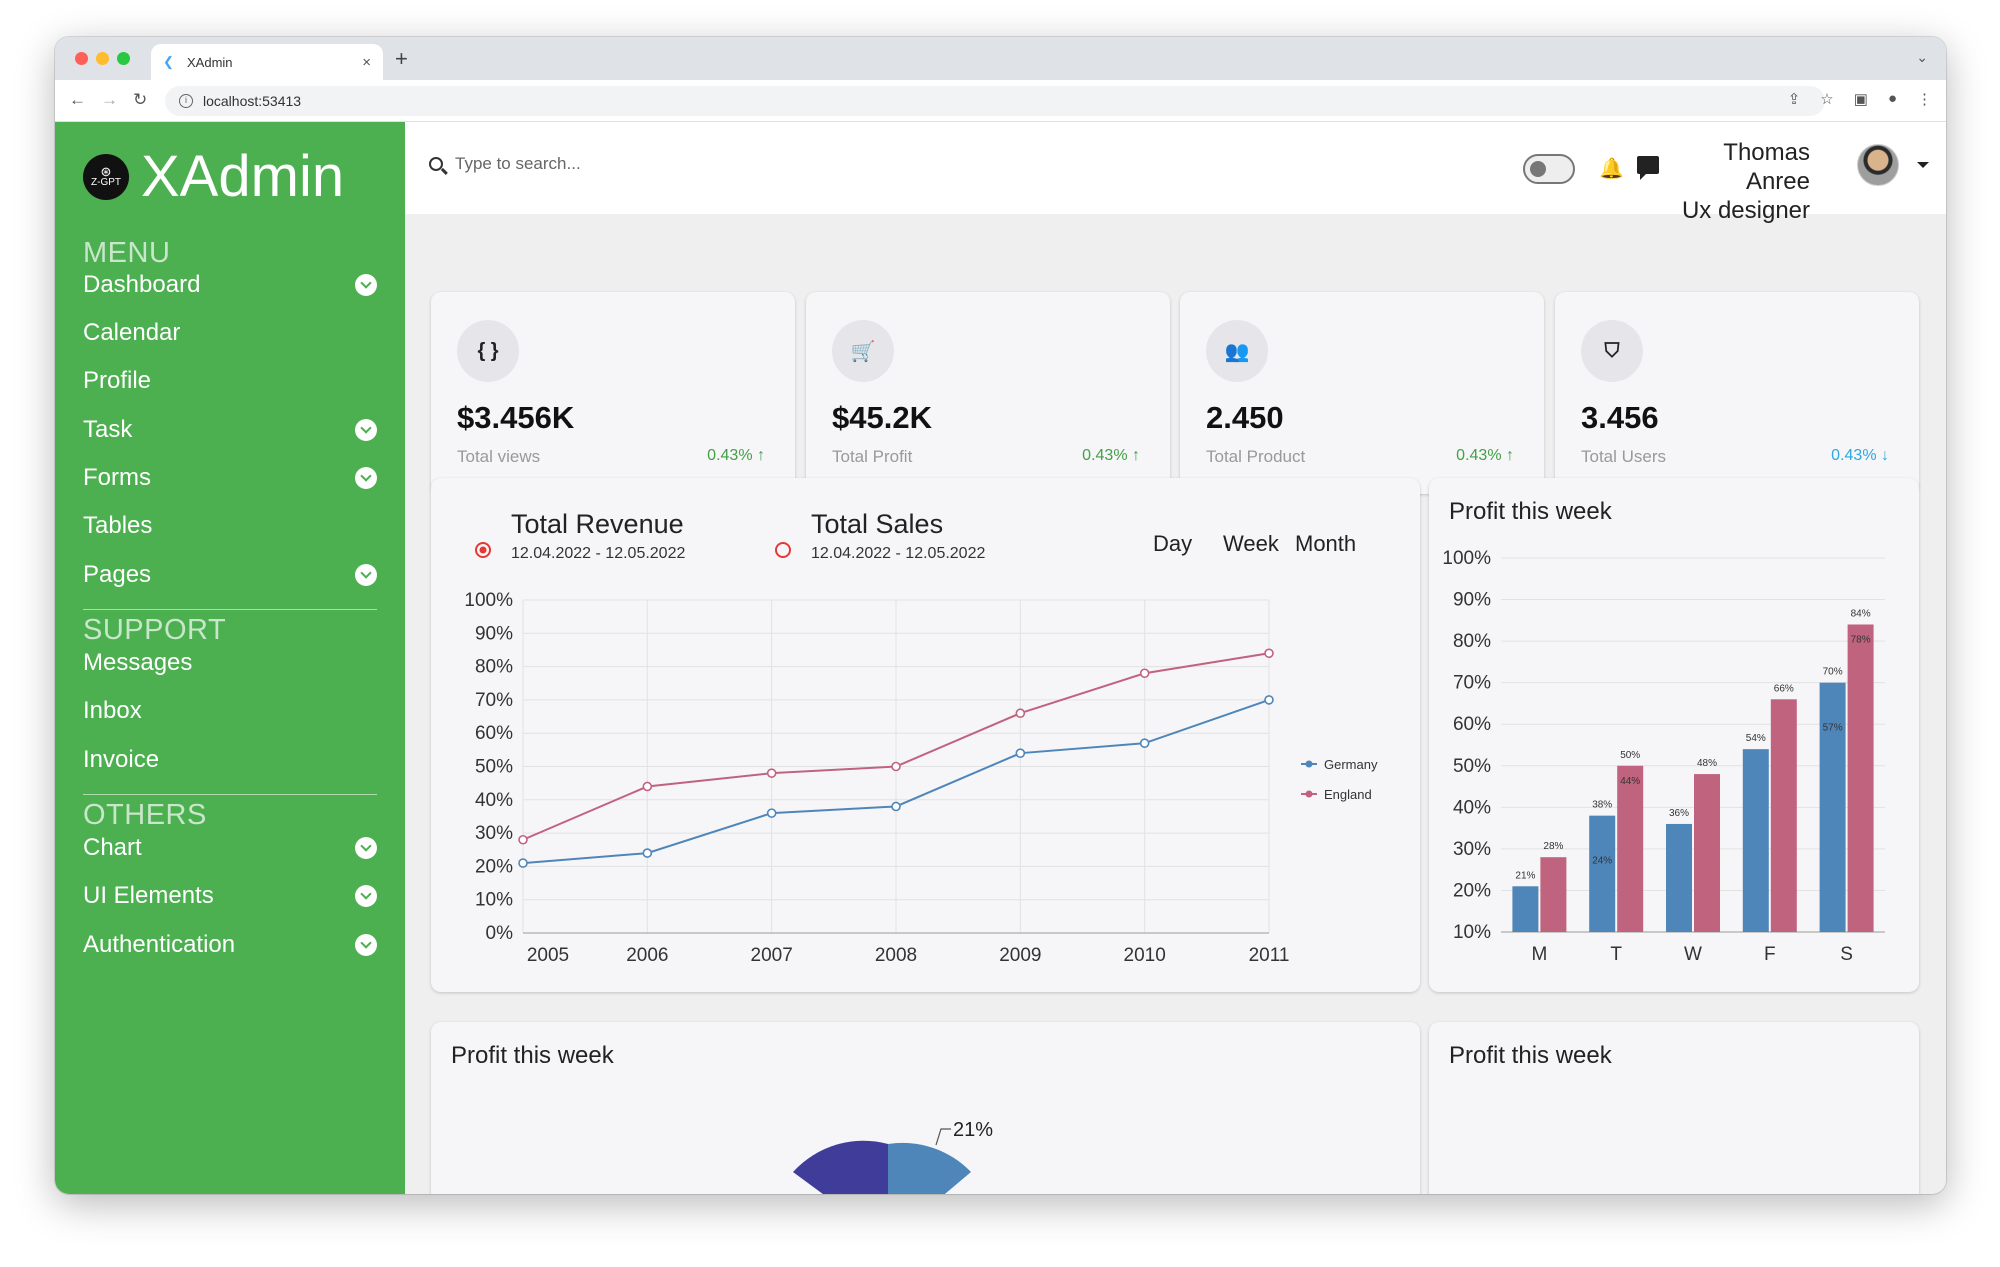 This screenshot has height=1267, width=2000. What do you see at coordinates (1924, 99) in the screenshot?
I see `more-menu-icon: ⋮` at bounding box center [1924, 99].